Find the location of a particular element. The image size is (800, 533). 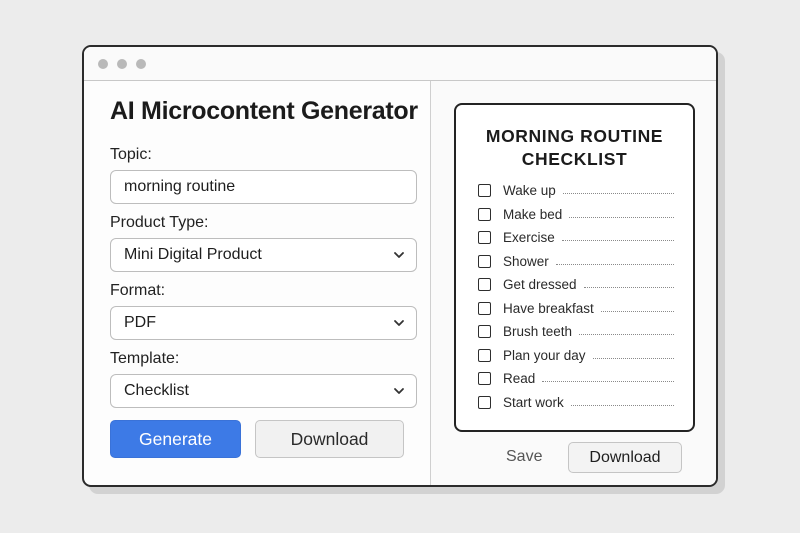

checklist-item-label: Wake up is located at coordinates (529, 191).